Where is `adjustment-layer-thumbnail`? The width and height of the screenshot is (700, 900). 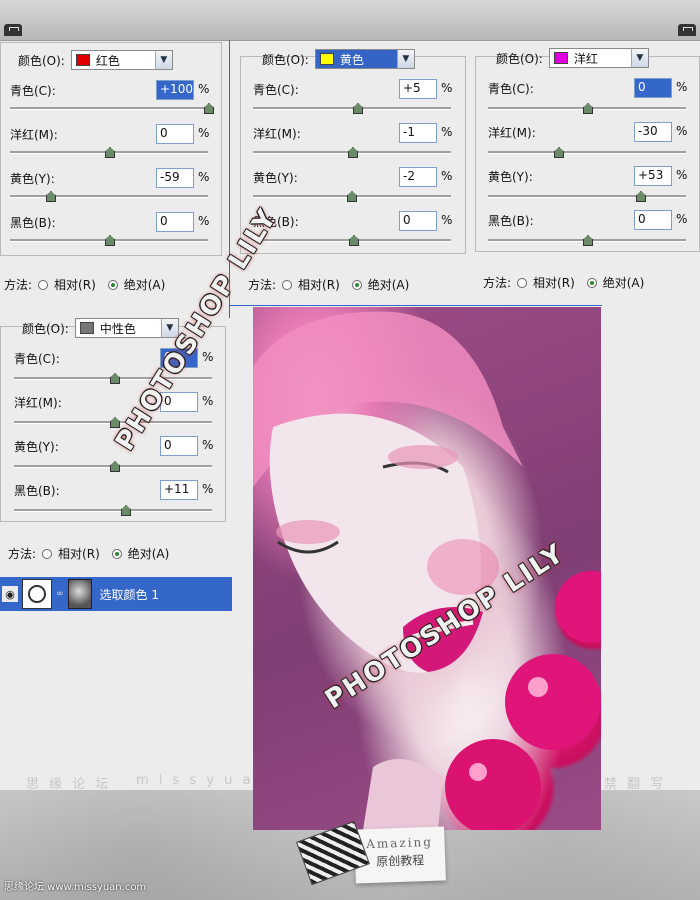
adjustment-layer-thumbnail is located at coordinates (37, 594).